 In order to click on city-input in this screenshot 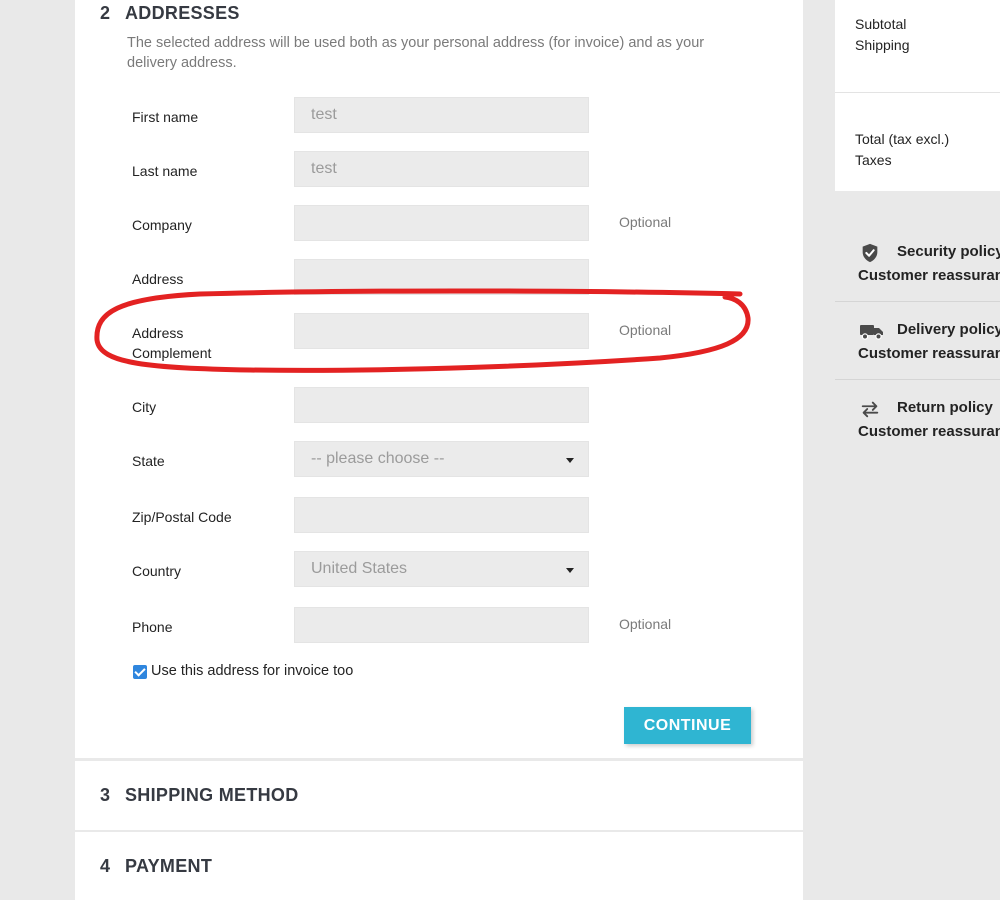, I will do `click(441, 405)`.